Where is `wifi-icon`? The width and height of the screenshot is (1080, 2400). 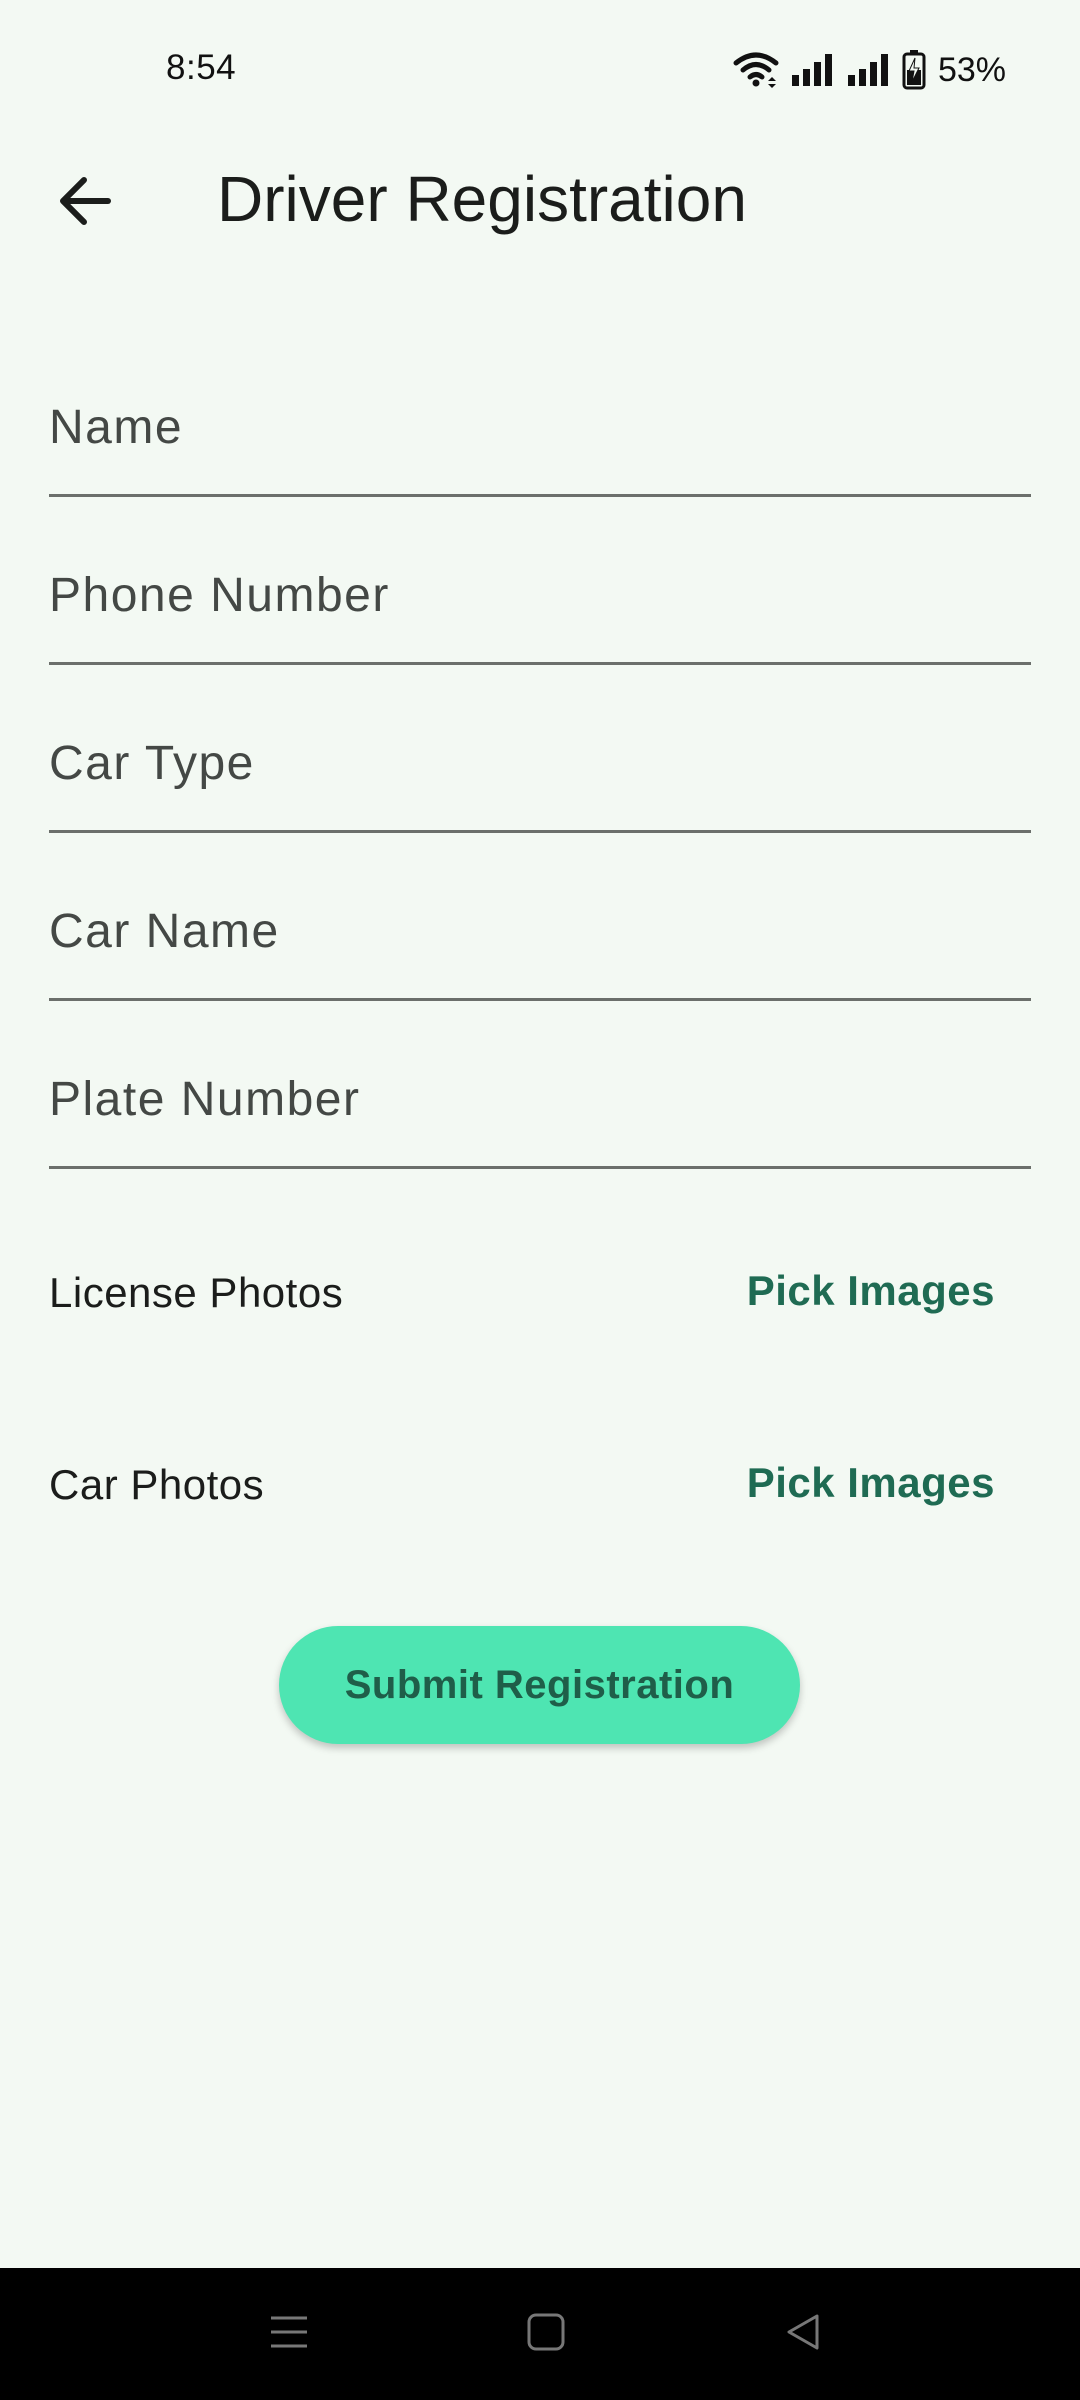 wifi-icon is located at coordinates (756, 70).